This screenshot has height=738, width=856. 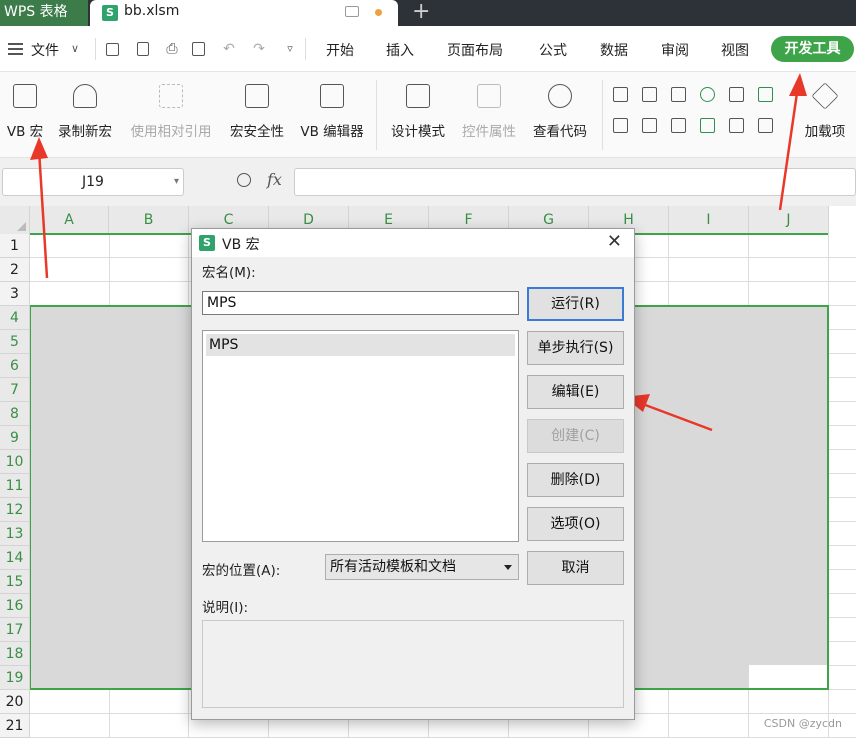 What do you see at coordinates (709, 220) in the screenshot?
I see `column-header-i: I` at bounding box center [709, 220].